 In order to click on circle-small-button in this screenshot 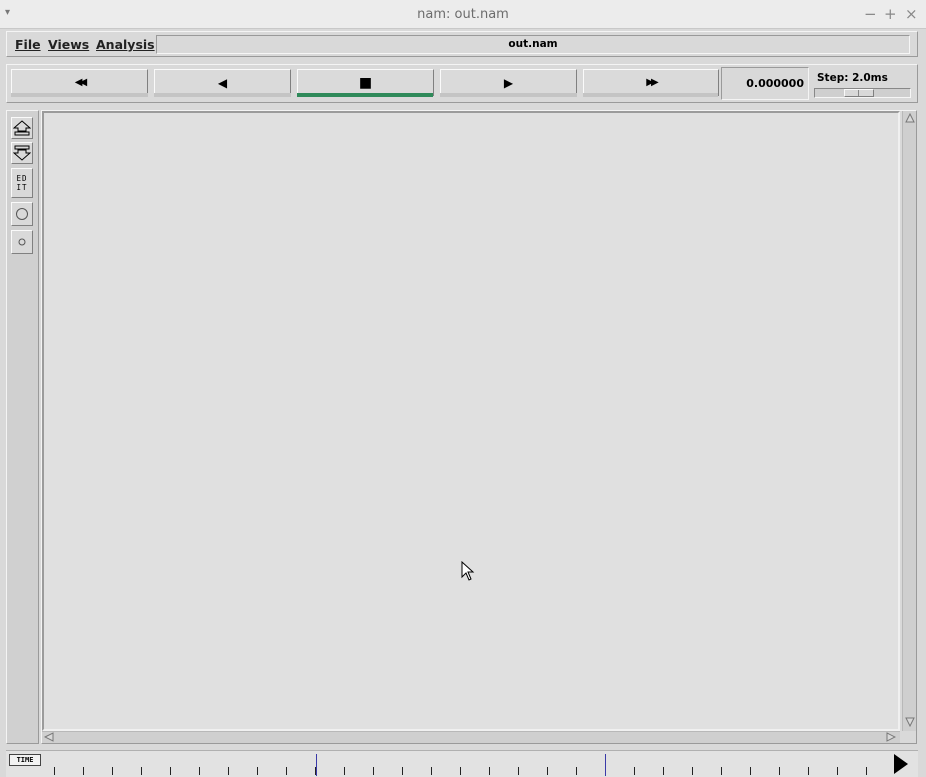, I will do `click(22, 242)`.